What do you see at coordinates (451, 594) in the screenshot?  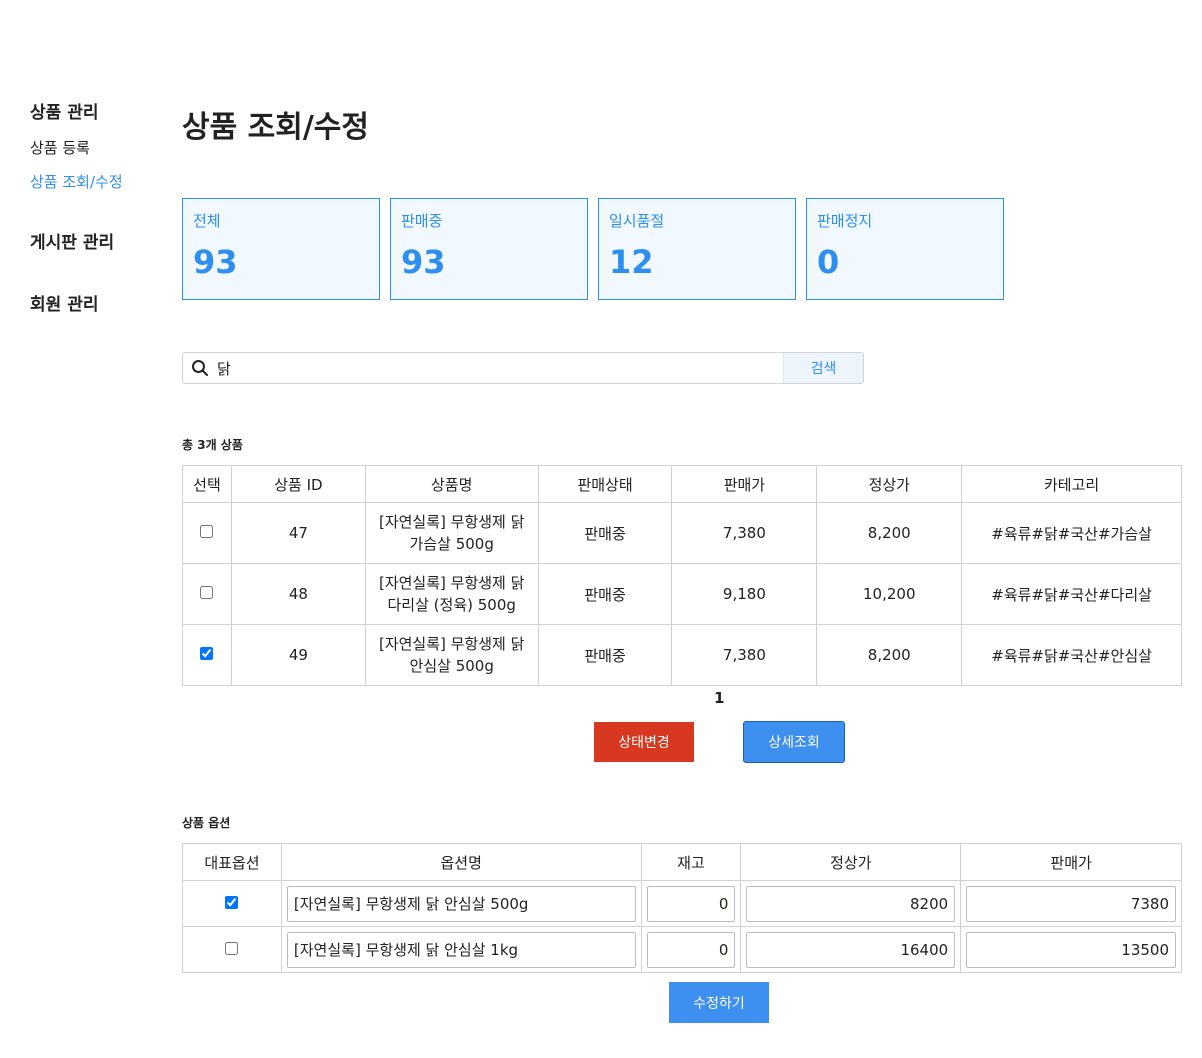 I see `product-name: [자연실록] 무항생제 닭 다리살 (정육) 500g` at bounding box center [451, 594].